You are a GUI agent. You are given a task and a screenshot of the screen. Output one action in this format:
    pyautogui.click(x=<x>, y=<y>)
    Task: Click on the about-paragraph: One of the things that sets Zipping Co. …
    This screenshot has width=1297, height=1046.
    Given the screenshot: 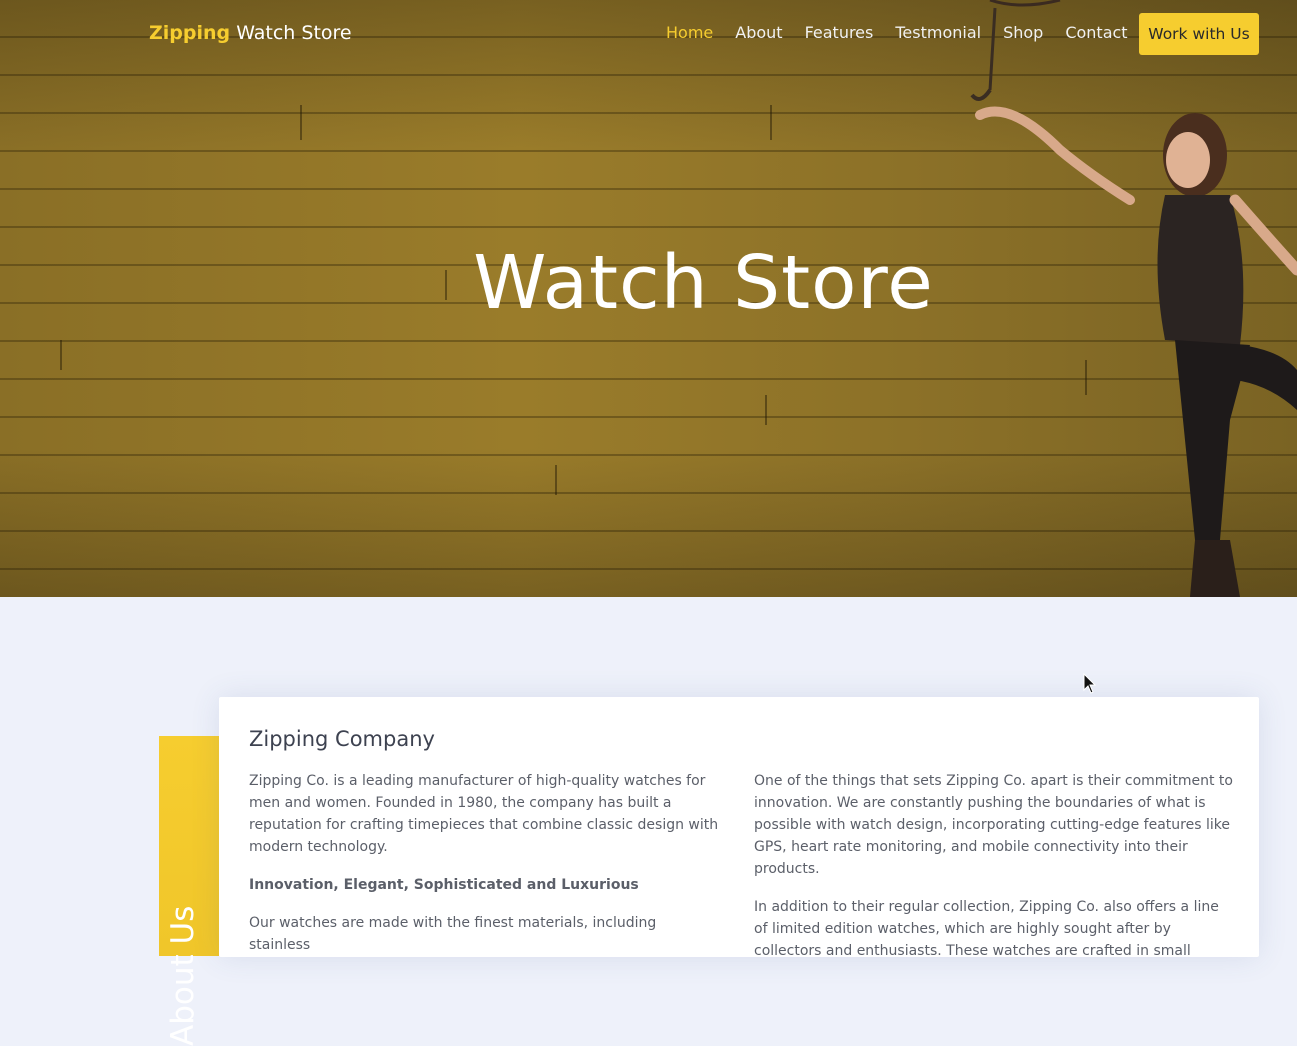 What is the action you would take?
    pyautogui.click(x=993, y=825)
    